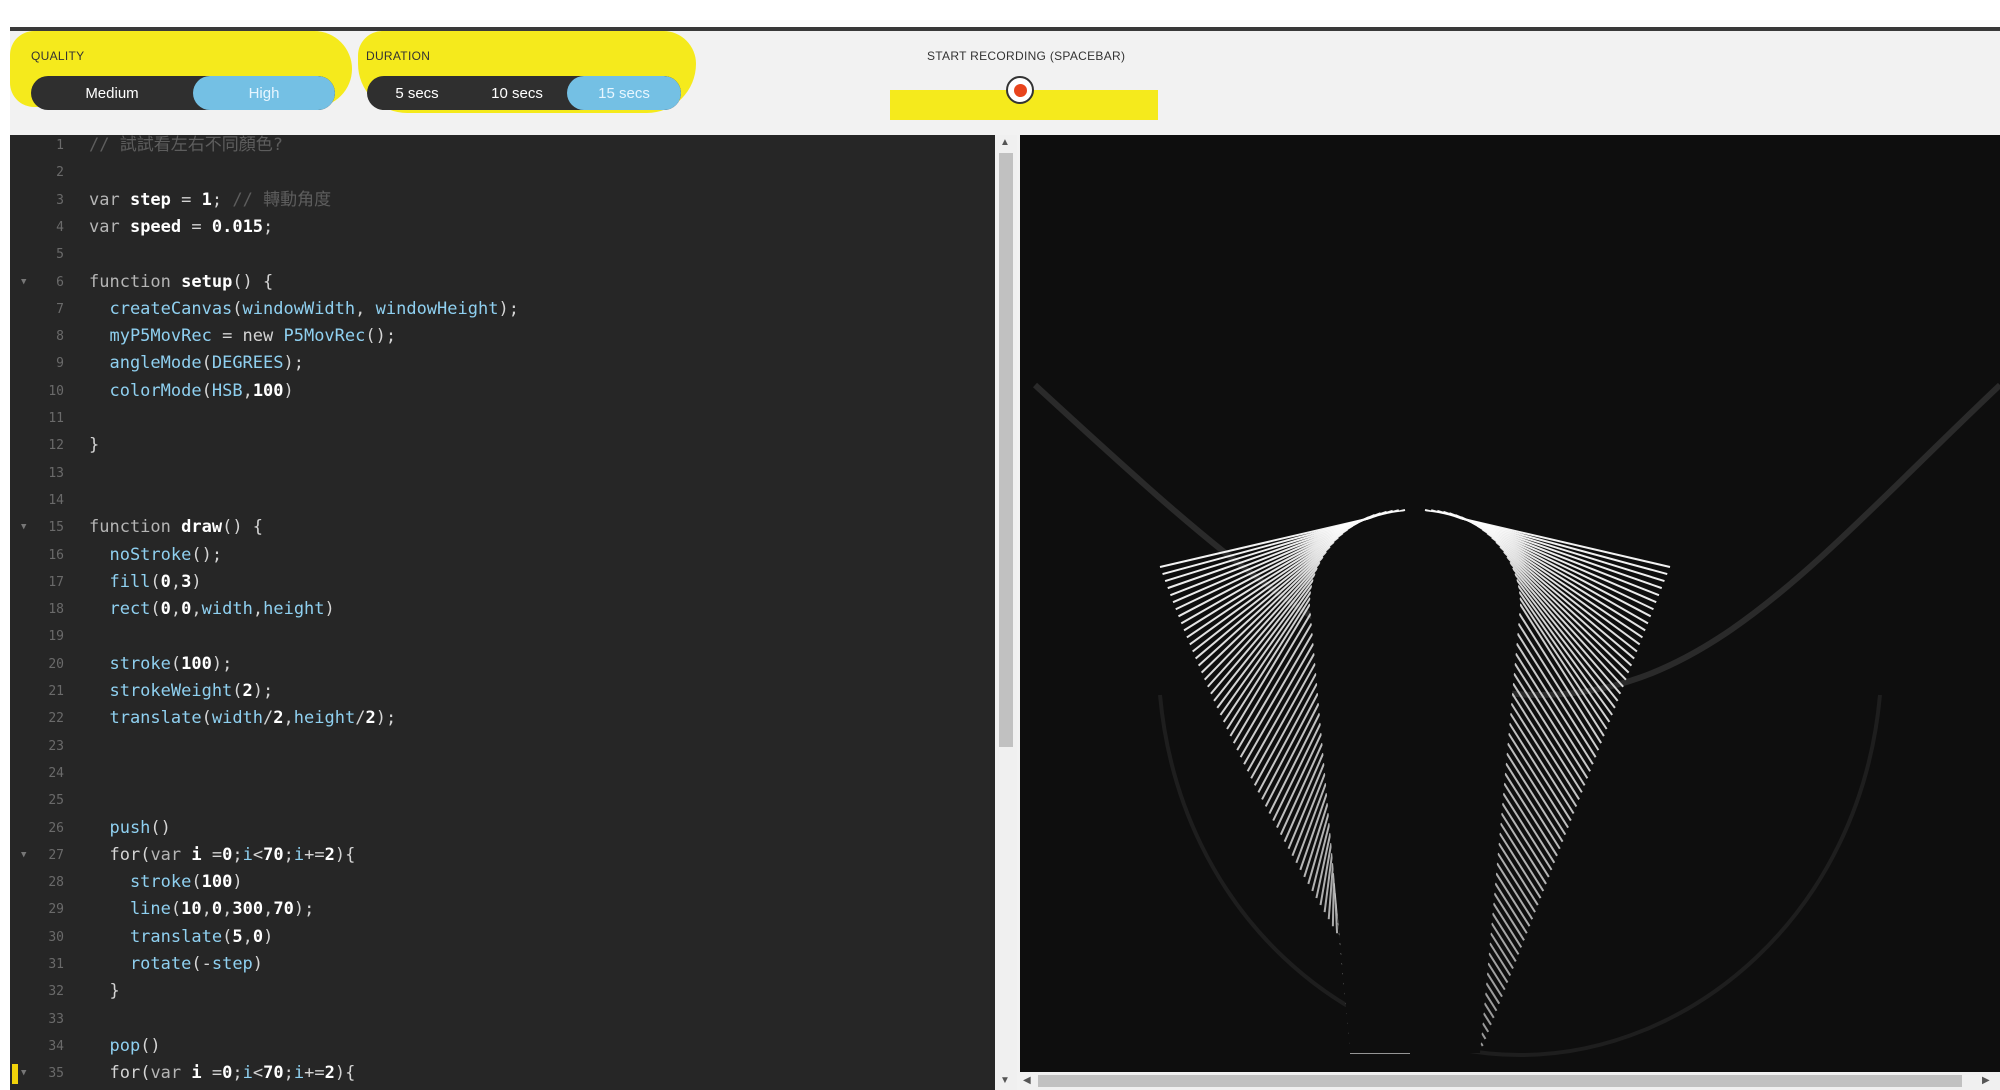 The height and width of the screenshot is (1090, 2000). Describe the element at coordinates (1500, 1081) in the screenshot. I see `canvas-scroll-thumb` at that location.